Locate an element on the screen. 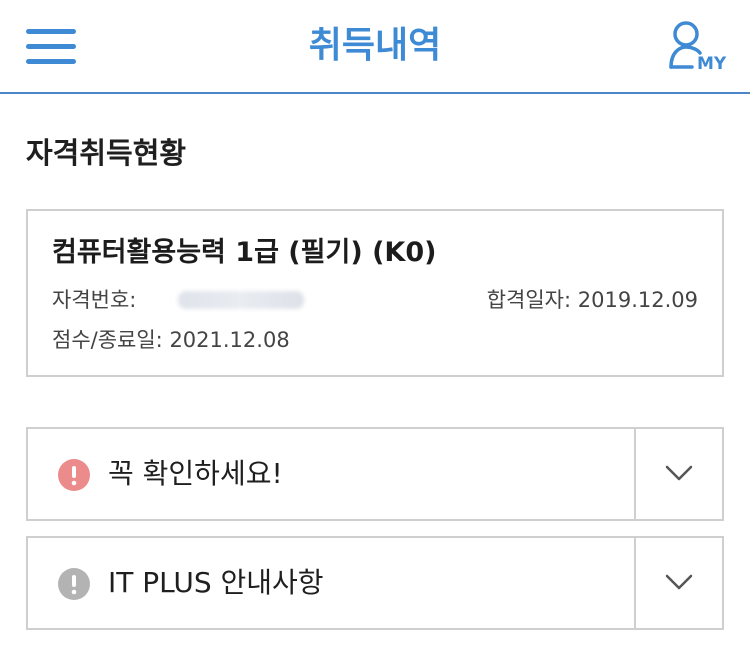  score-end-date: 점수/종료일: 2021.12.08 is located at coordinates (171, 340).